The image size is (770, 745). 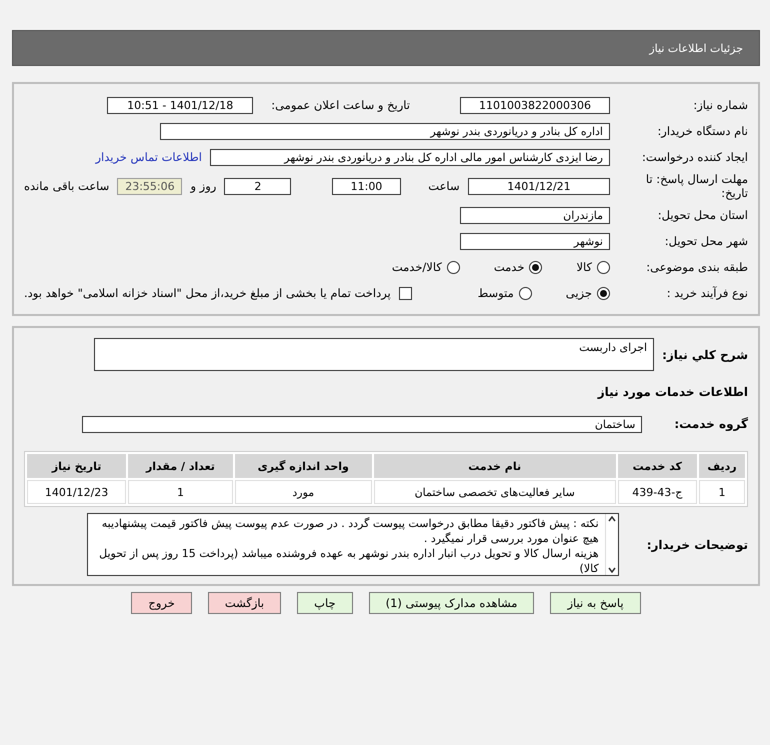 What do you see at coordinates (76, 492) in the screenshot?
I see `table-cell: 1401/12/23` at bounding box center [76, 492].